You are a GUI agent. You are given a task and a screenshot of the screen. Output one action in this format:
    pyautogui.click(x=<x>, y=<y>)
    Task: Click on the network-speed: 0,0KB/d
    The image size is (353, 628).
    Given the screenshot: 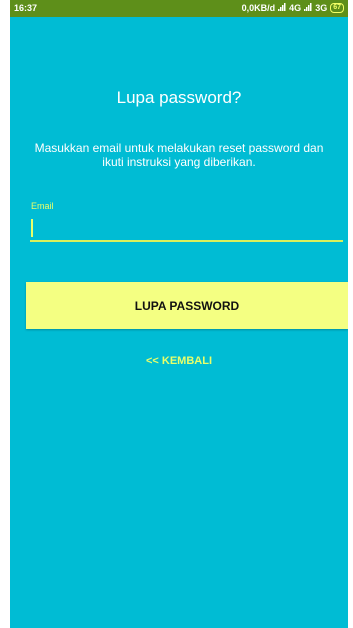 What is the action you would take?
    pyautogui.click(x=258, y=8)
    